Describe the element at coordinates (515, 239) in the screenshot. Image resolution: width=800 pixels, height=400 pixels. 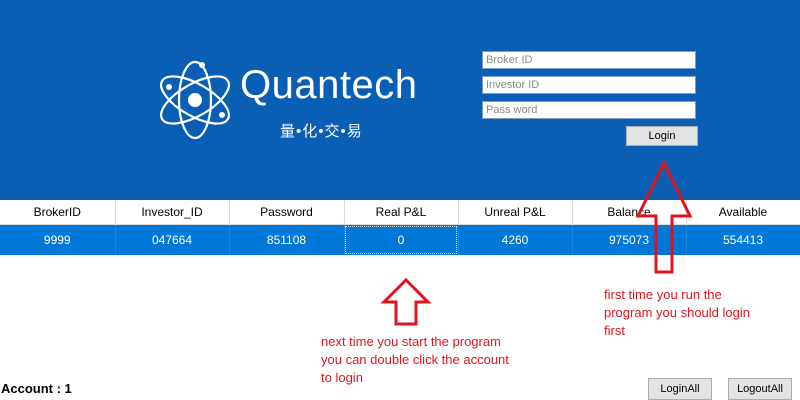
I see `cell-unreal-pnl: 4260` at that location.